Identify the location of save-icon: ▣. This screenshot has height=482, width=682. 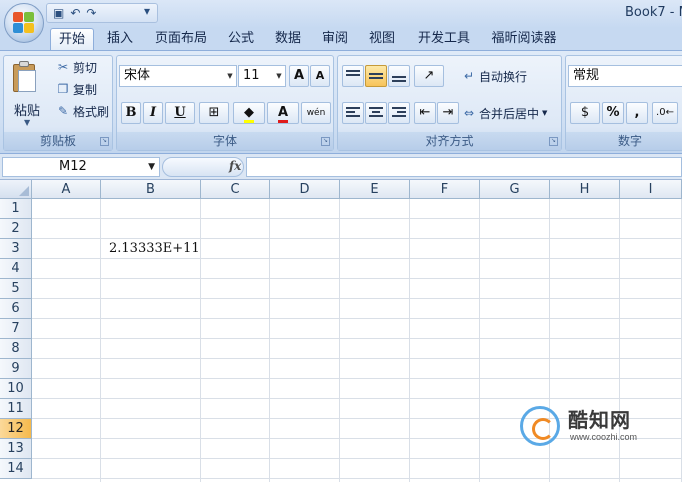
(58, 13).